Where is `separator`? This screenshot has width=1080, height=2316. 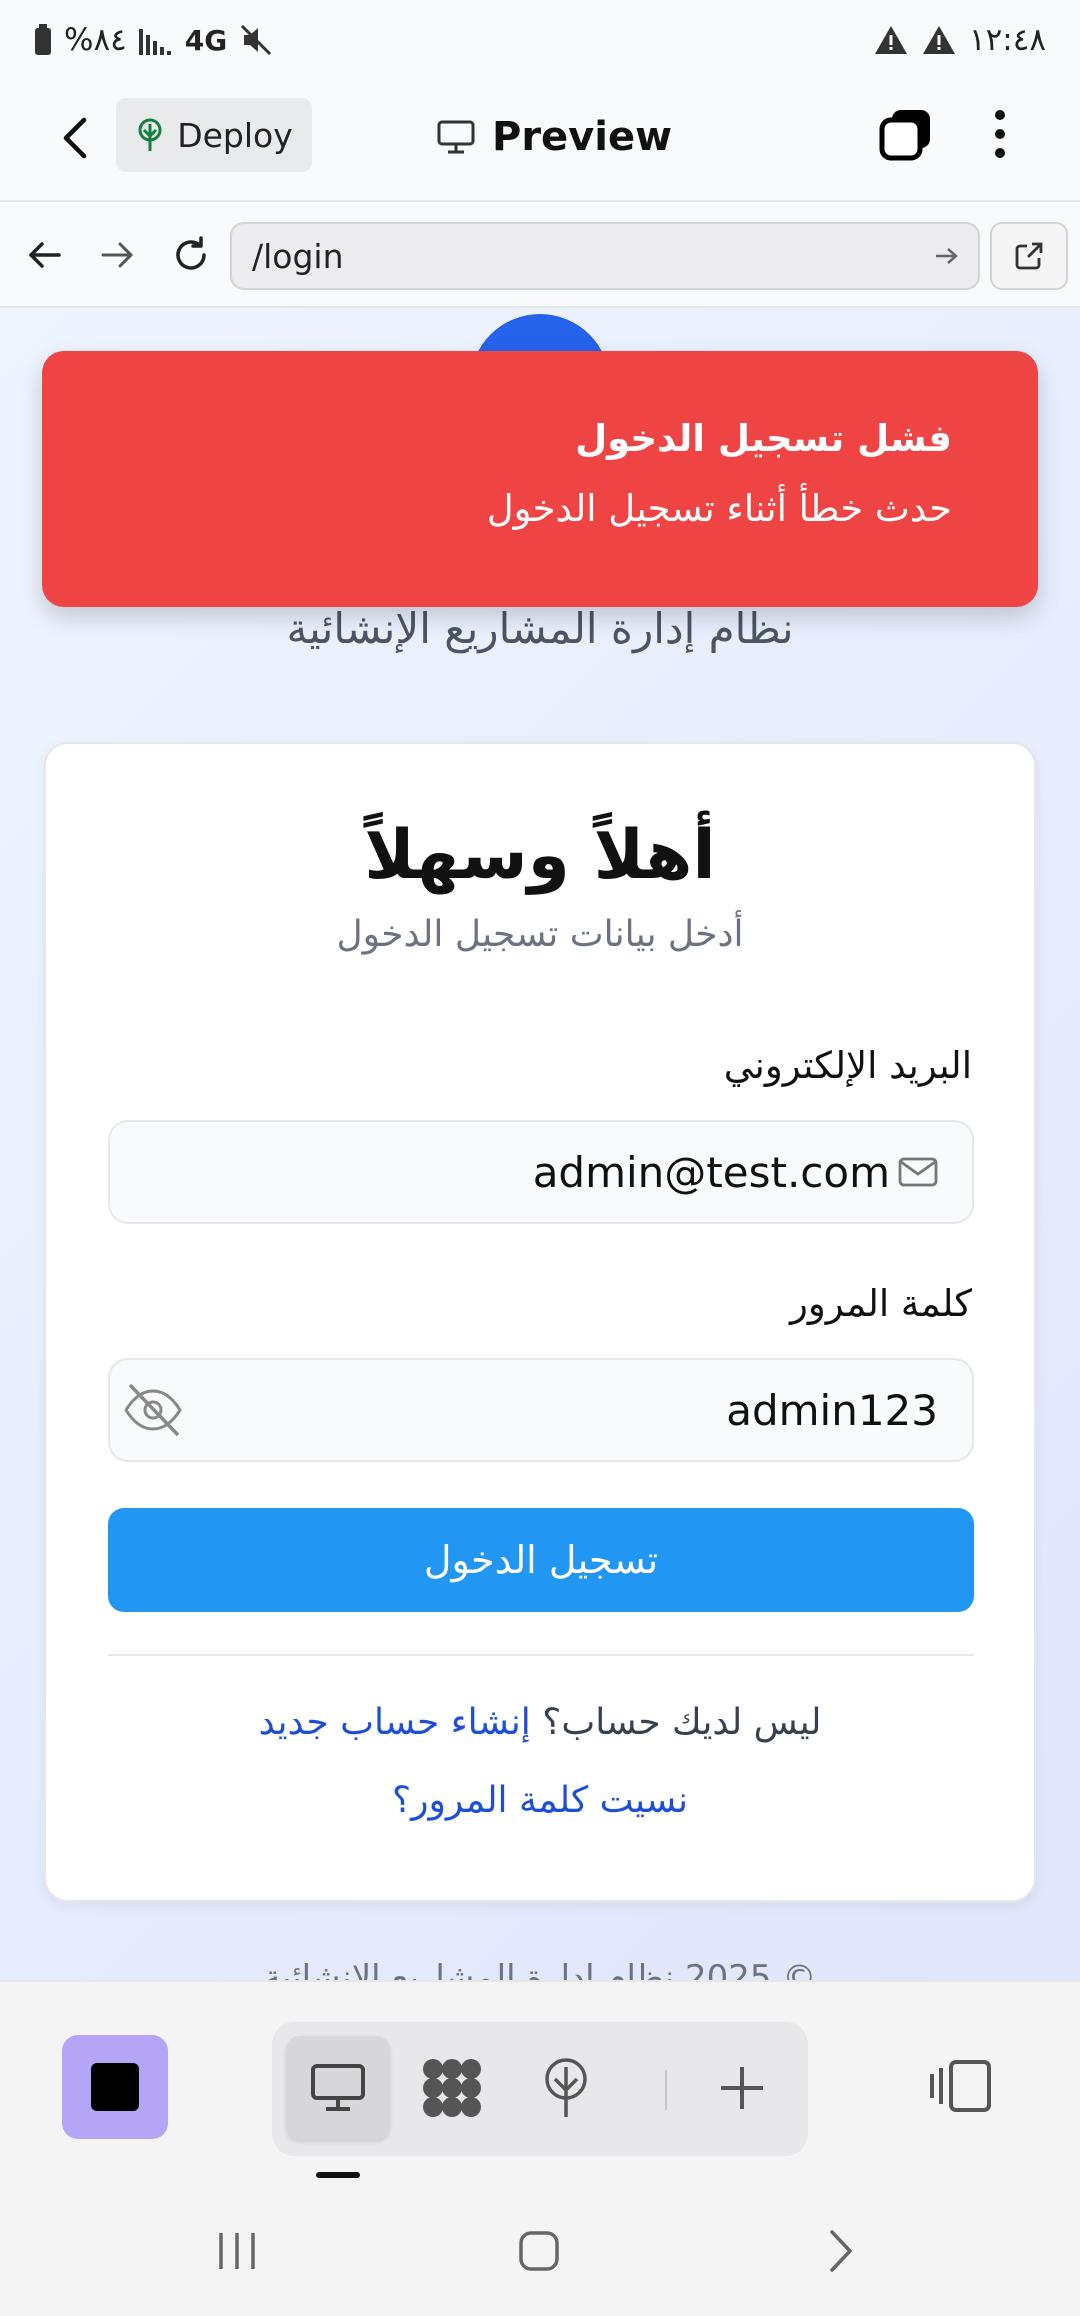
separator is located at coordinates (666, 2090).